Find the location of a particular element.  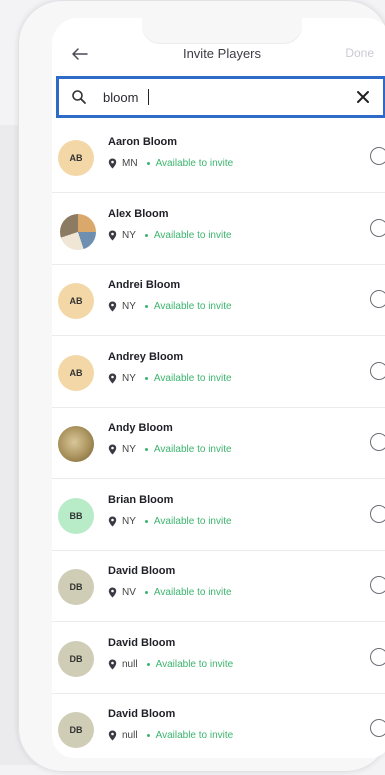

player-row: Alex Bloom NY Available to invite is located at coordinates (218, 229).